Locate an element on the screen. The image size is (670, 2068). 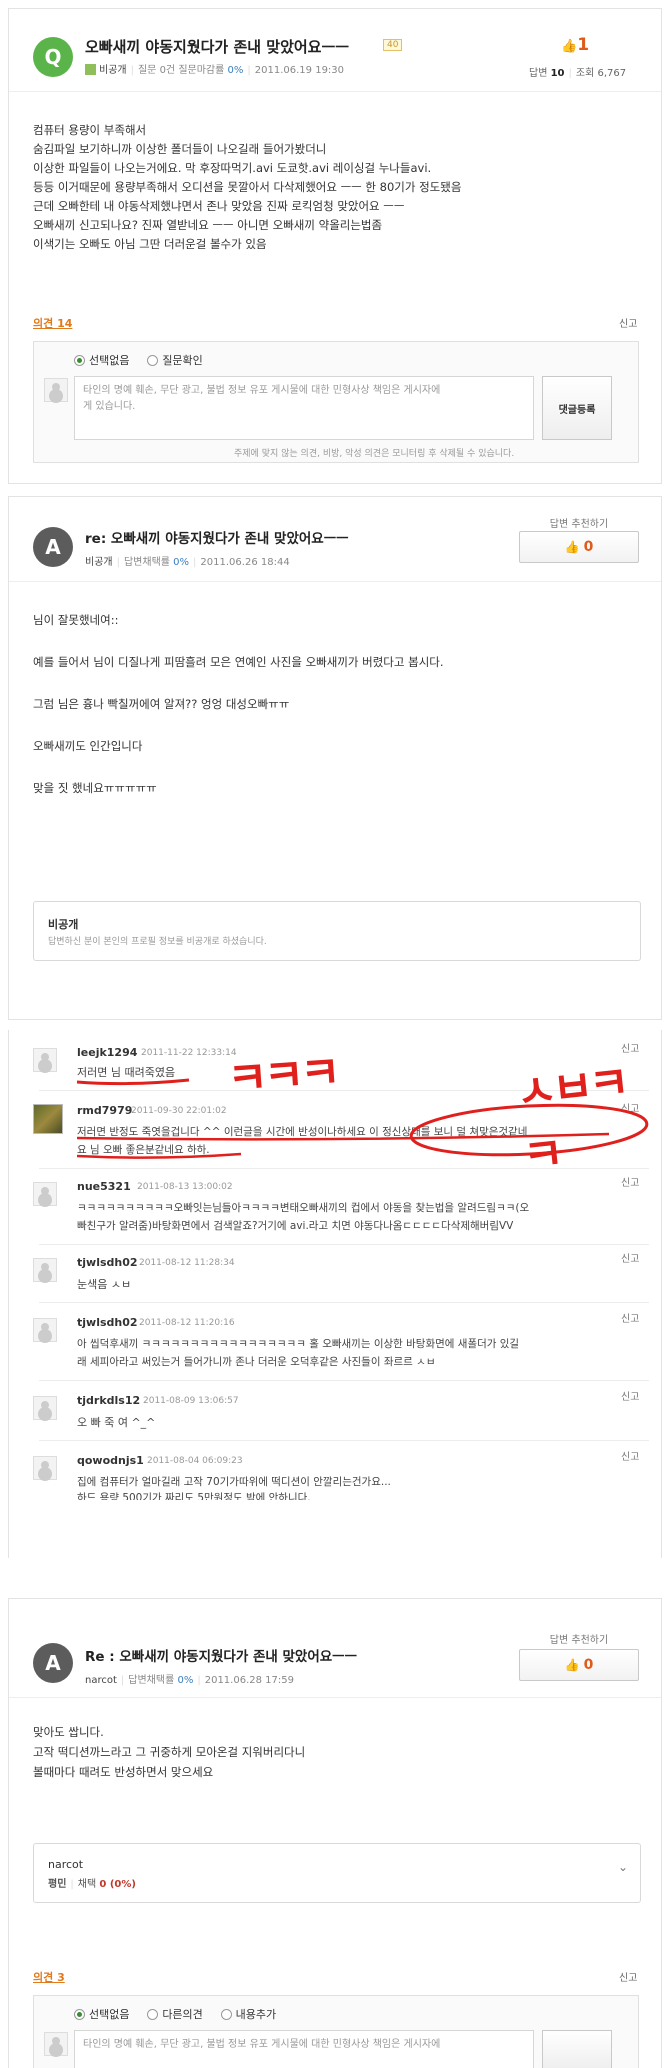
private-icon is located at coordinates (90, 69).